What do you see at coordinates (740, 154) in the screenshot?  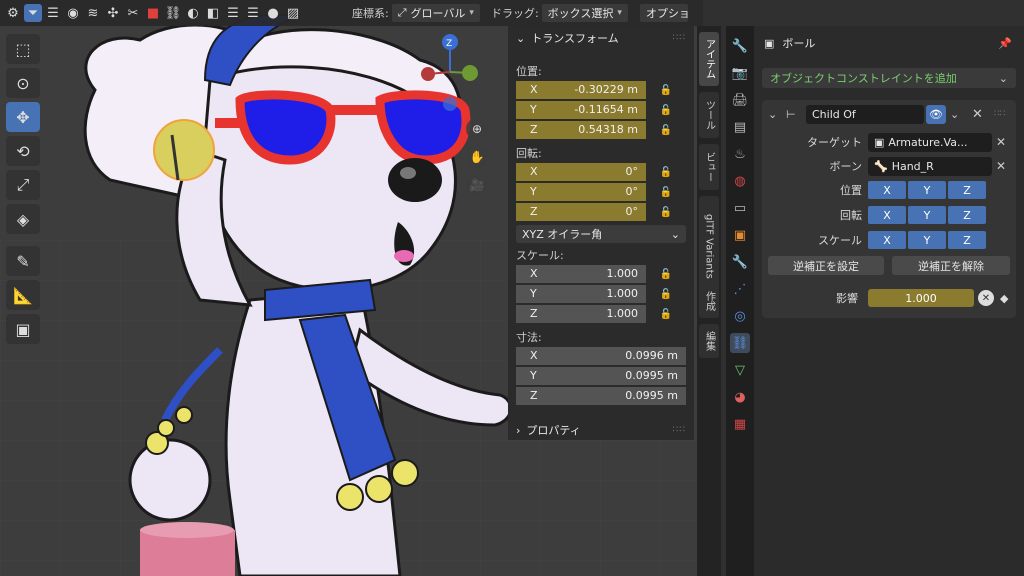 I see `scene-icon: ♨` at bounding box center [740, 154].